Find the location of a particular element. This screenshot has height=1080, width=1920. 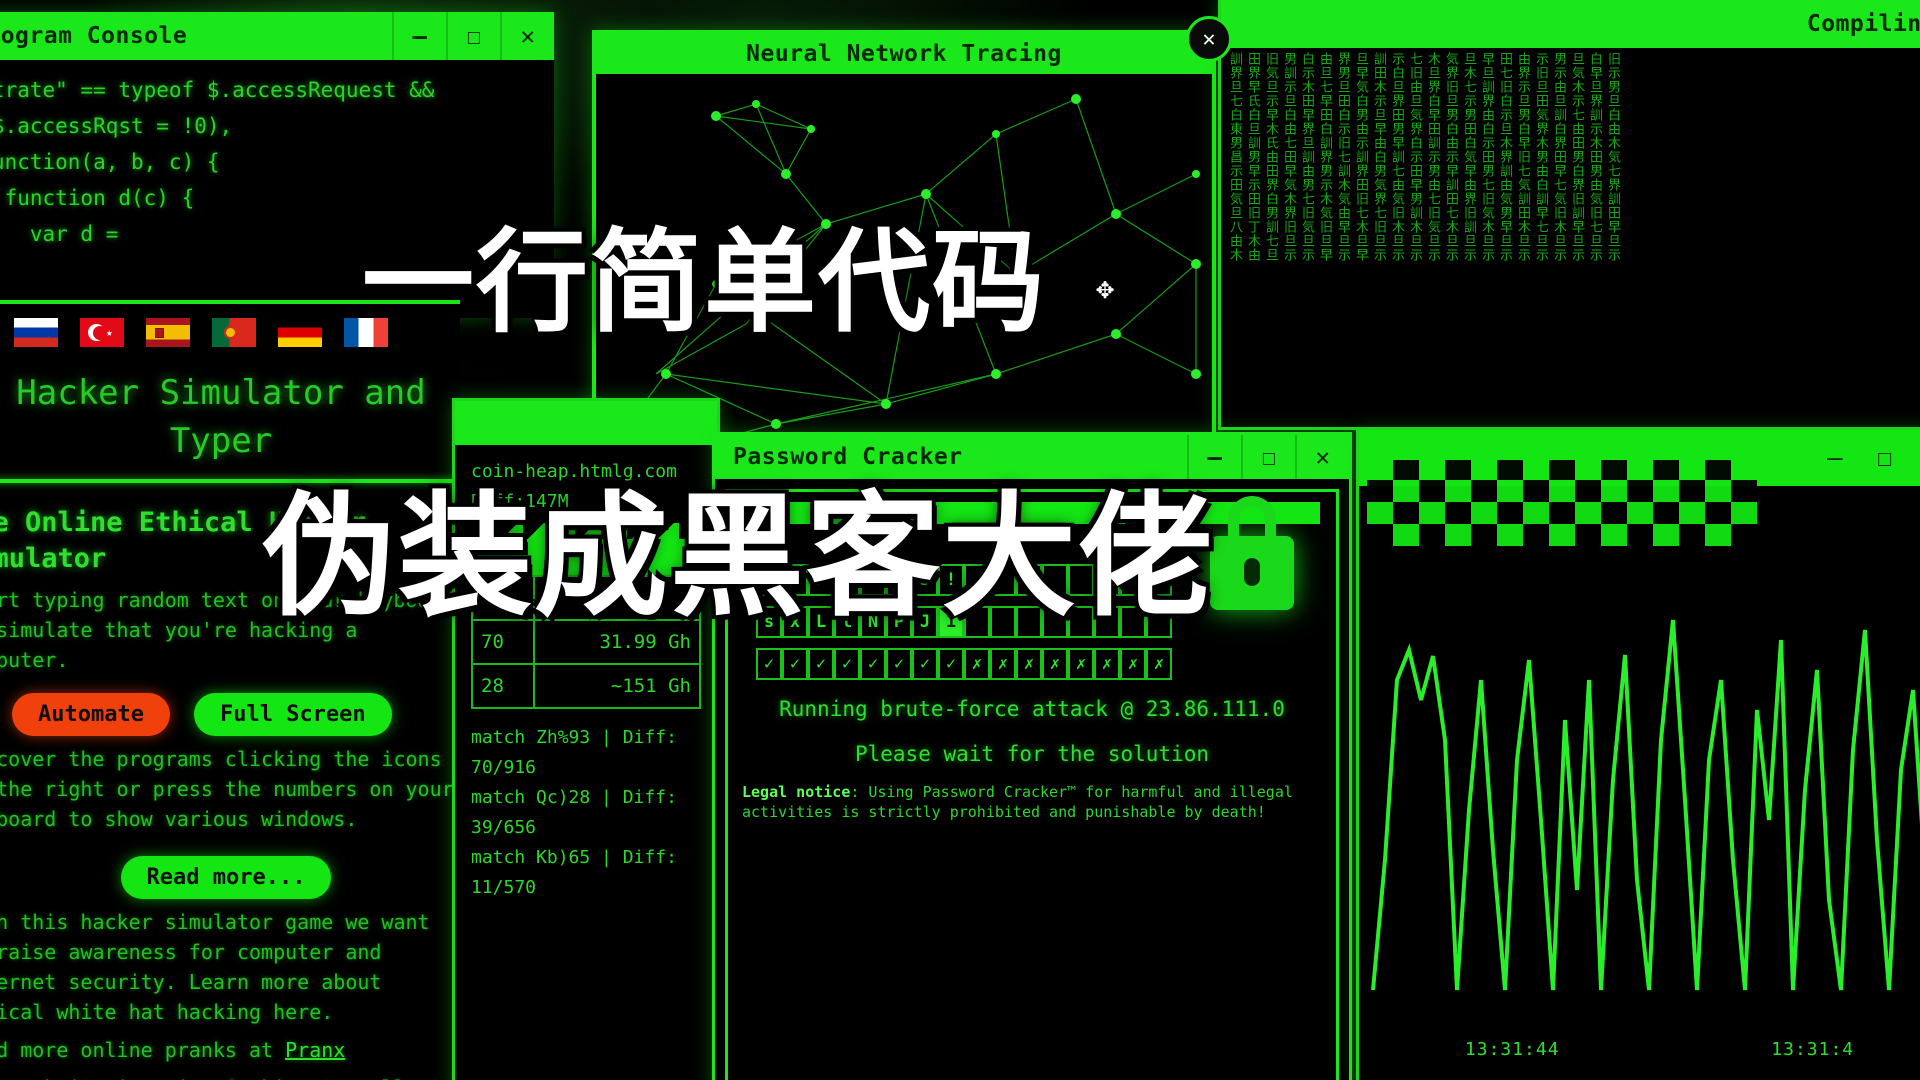

overlay-headline-secondary: 伪装成黑客大佬 is located at coordinates (738, 557).